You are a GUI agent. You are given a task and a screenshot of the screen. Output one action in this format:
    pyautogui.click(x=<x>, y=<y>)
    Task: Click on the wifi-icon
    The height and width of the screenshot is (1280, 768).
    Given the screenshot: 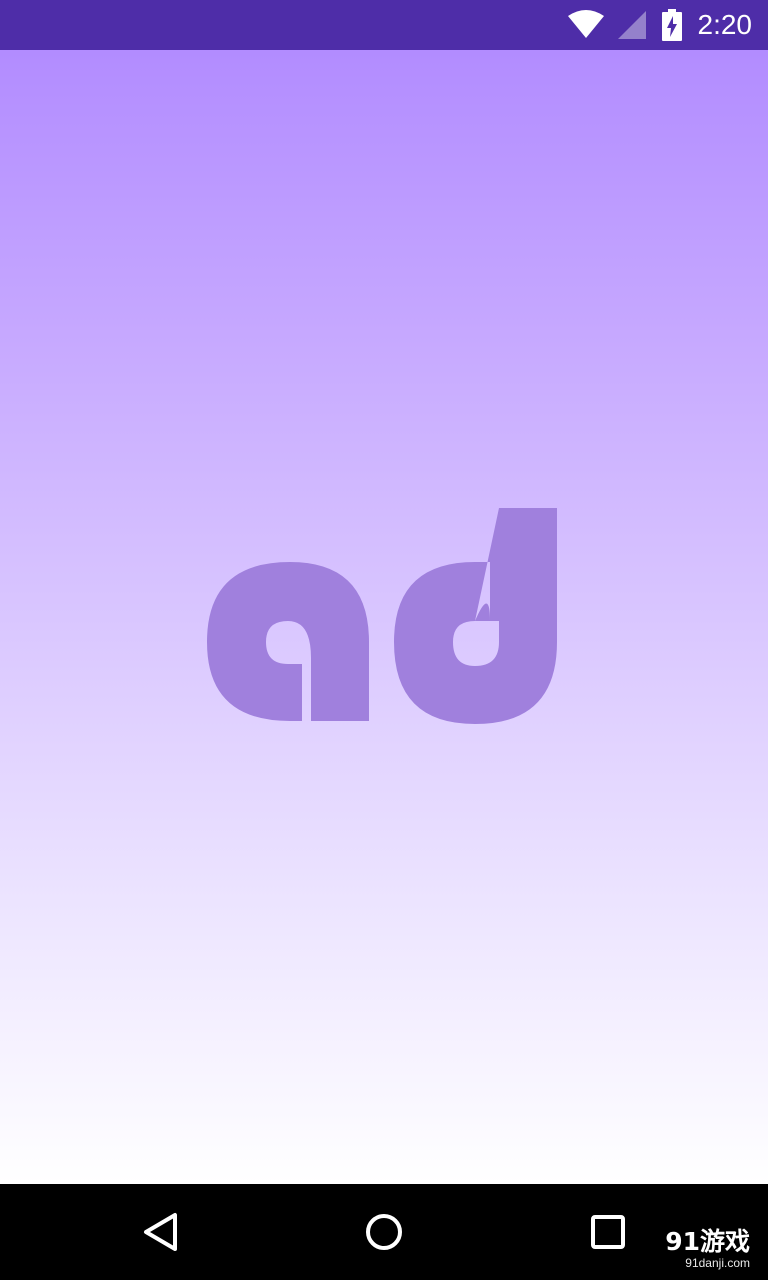 What is the action you would take?
    pyautogui.click(x=585, y=24)
    